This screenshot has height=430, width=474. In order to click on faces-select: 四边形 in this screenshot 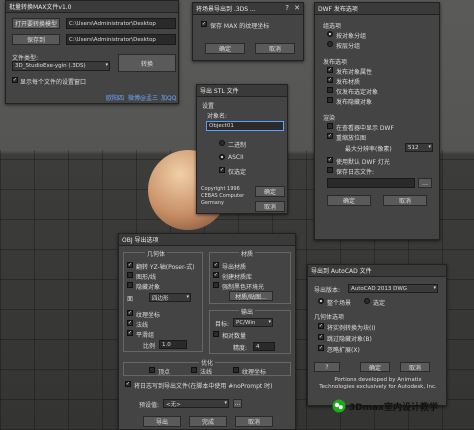, I will do `click(170, 297)`.